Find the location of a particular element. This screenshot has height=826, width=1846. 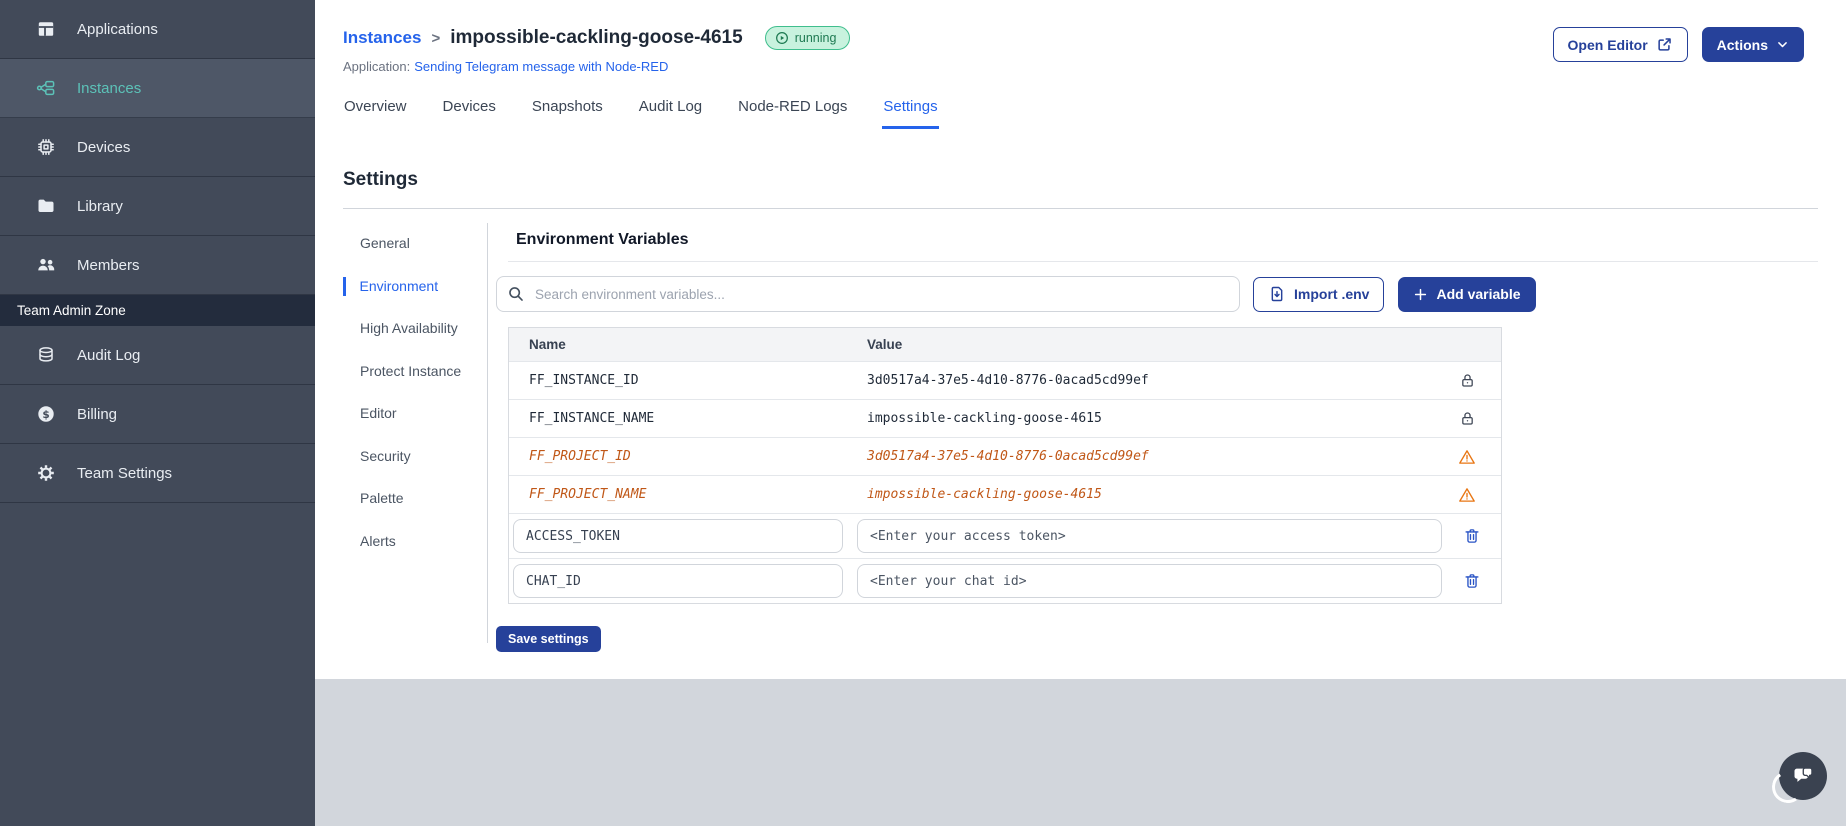

breadcrumb-instances-link: Instances is located at coordinates (382, 38).